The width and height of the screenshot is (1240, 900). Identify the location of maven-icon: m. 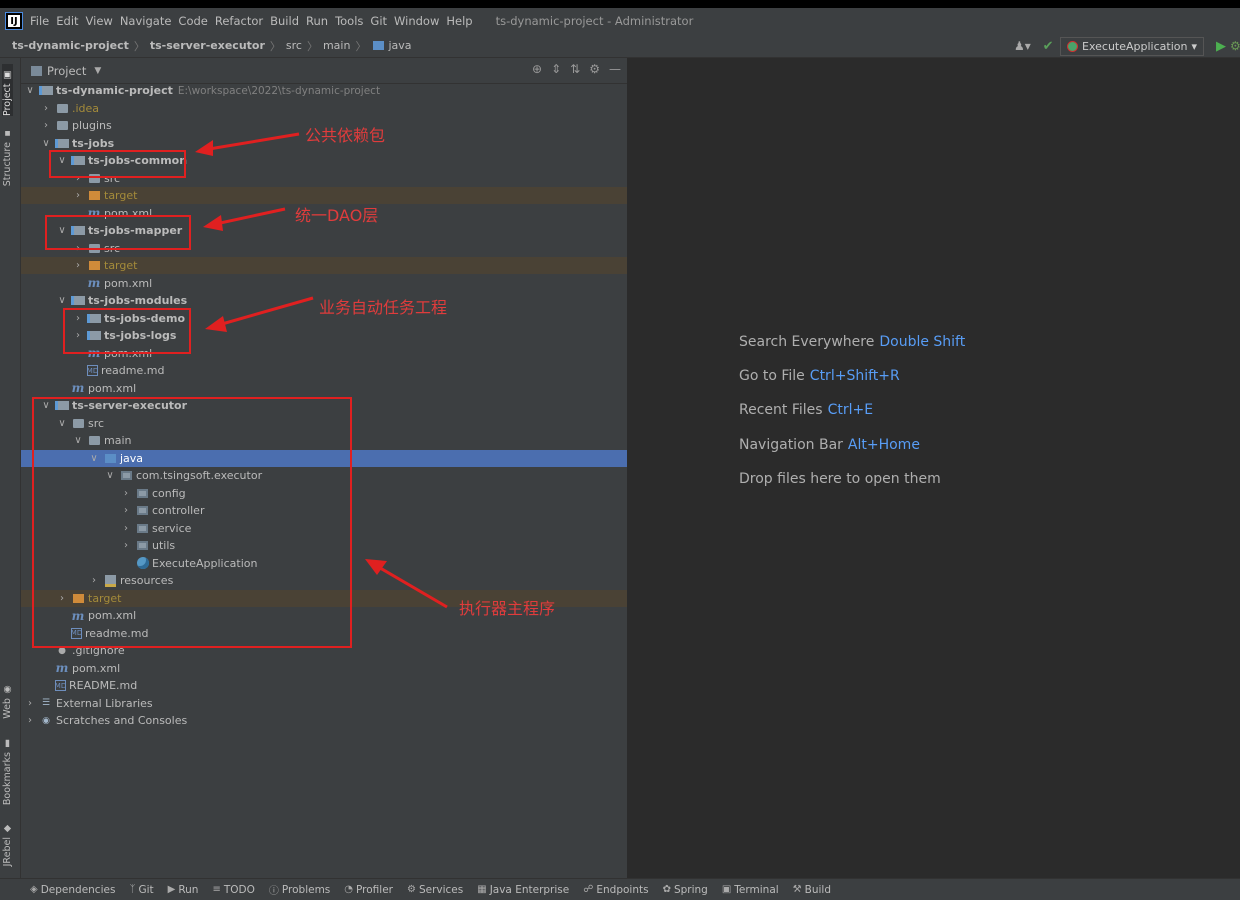
(94, 283).